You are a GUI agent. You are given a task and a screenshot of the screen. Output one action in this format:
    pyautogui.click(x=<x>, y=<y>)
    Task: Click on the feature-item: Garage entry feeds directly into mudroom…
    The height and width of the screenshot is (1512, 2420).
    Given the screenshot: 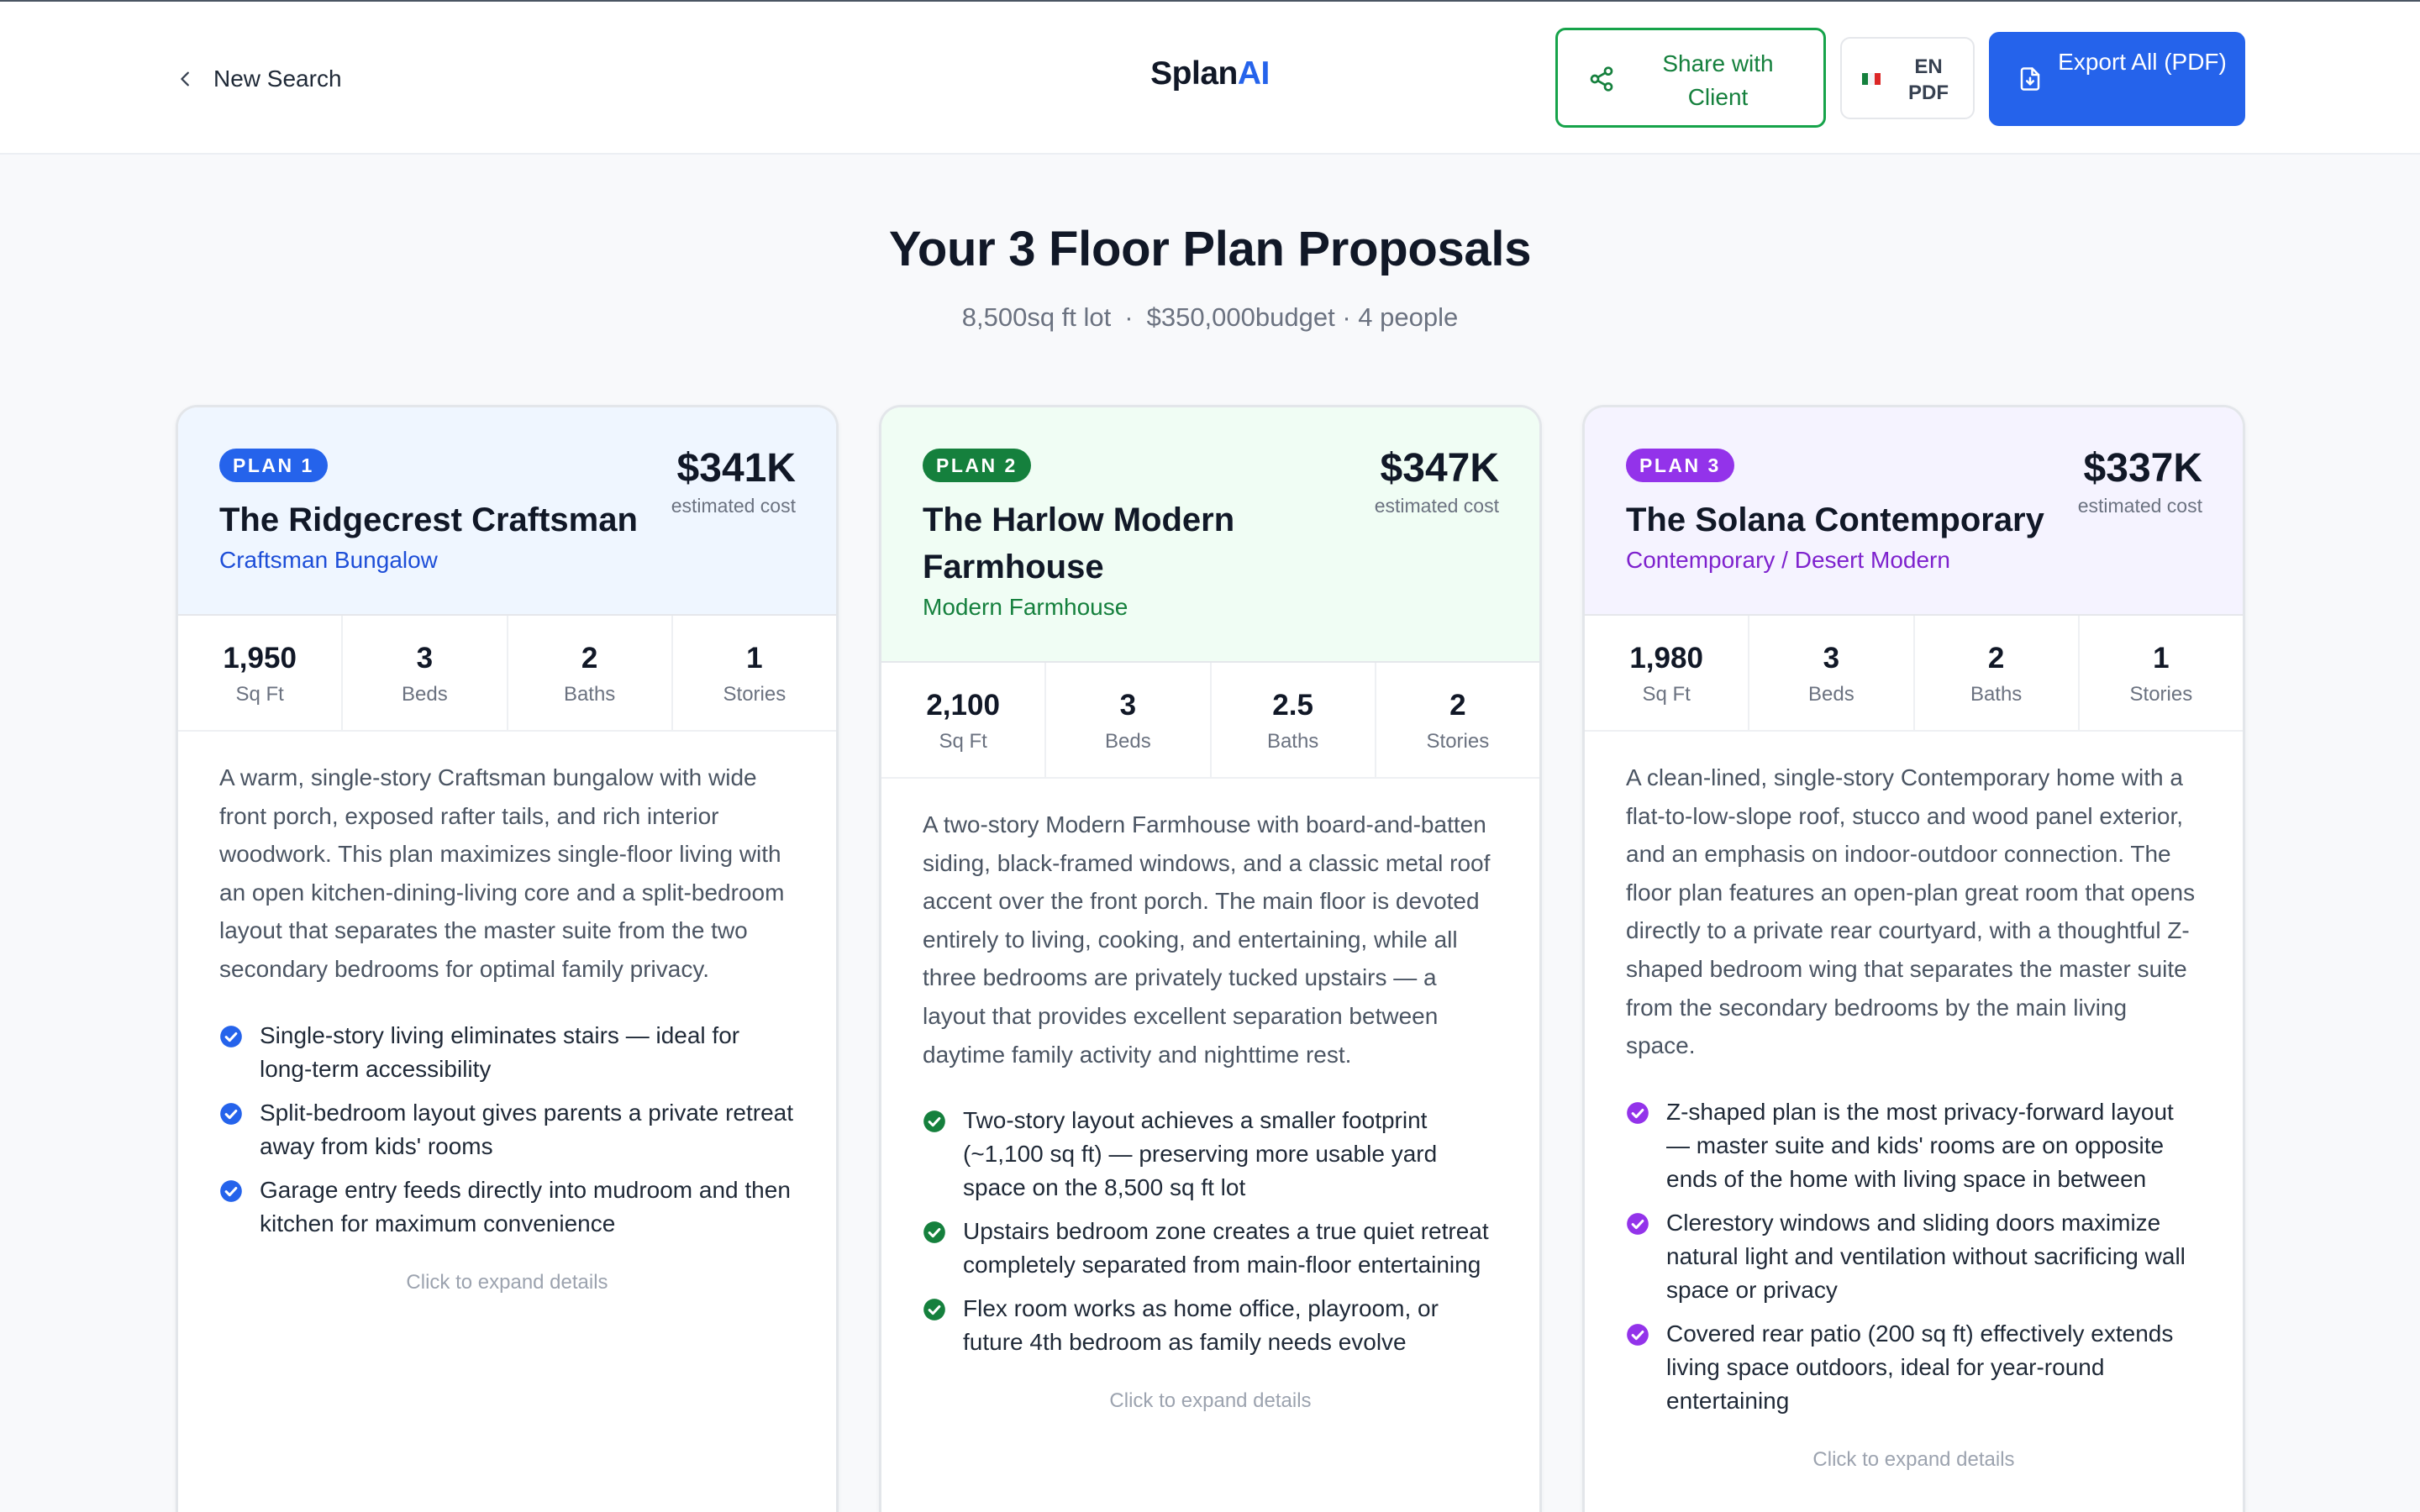 What is the action you would take?
    pyautogui.click(x=507, y=1207)
    